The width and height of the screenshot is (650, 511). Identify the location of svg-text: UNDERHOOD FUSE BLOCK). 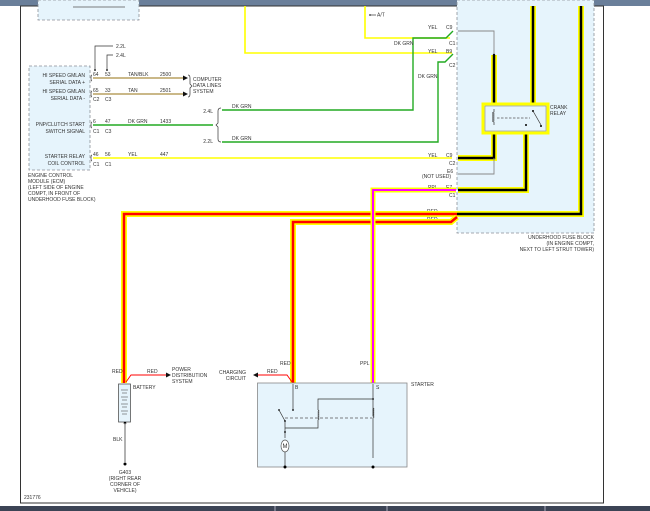
(62, 200).